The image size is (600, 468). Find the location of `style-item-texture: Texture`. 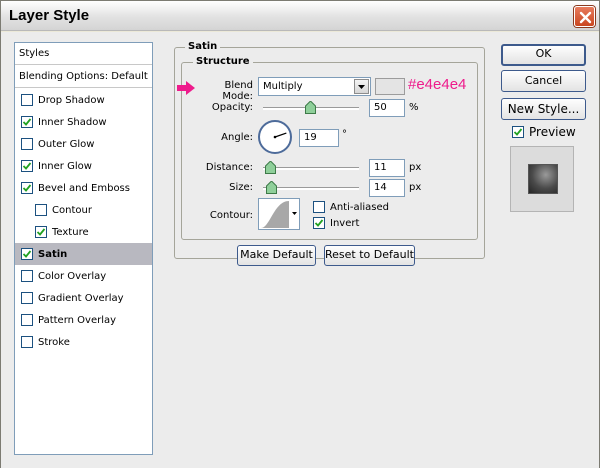

style-item-texture: Texture is located at coordinates (83, 232).